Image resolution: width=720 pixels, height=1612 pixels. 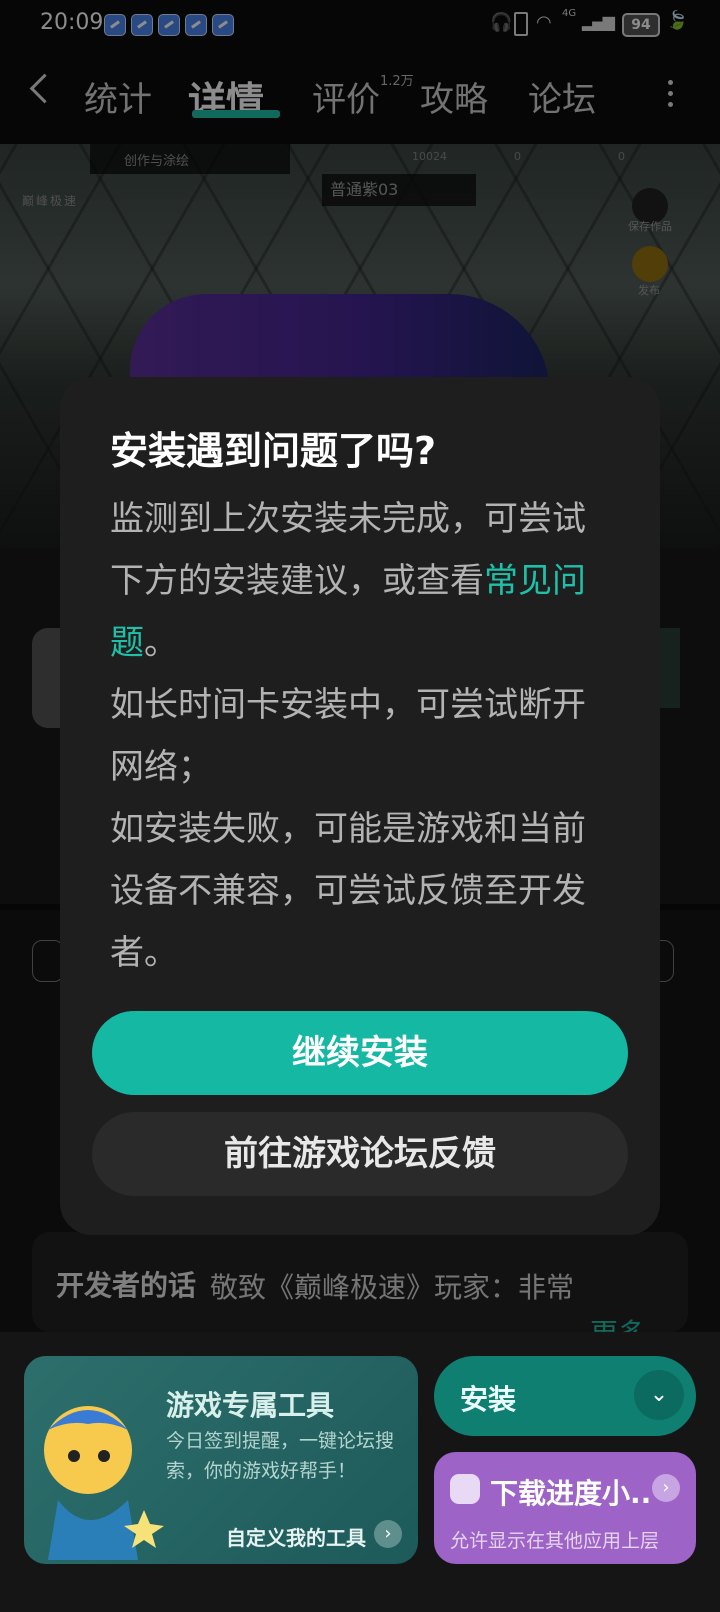 What do you see at coordinates (348, 736) in the screenshot?
I see `dialog-paragraph: 如长时间卡安装中，可尝试断开网络；` at bounding box center [348, 736].